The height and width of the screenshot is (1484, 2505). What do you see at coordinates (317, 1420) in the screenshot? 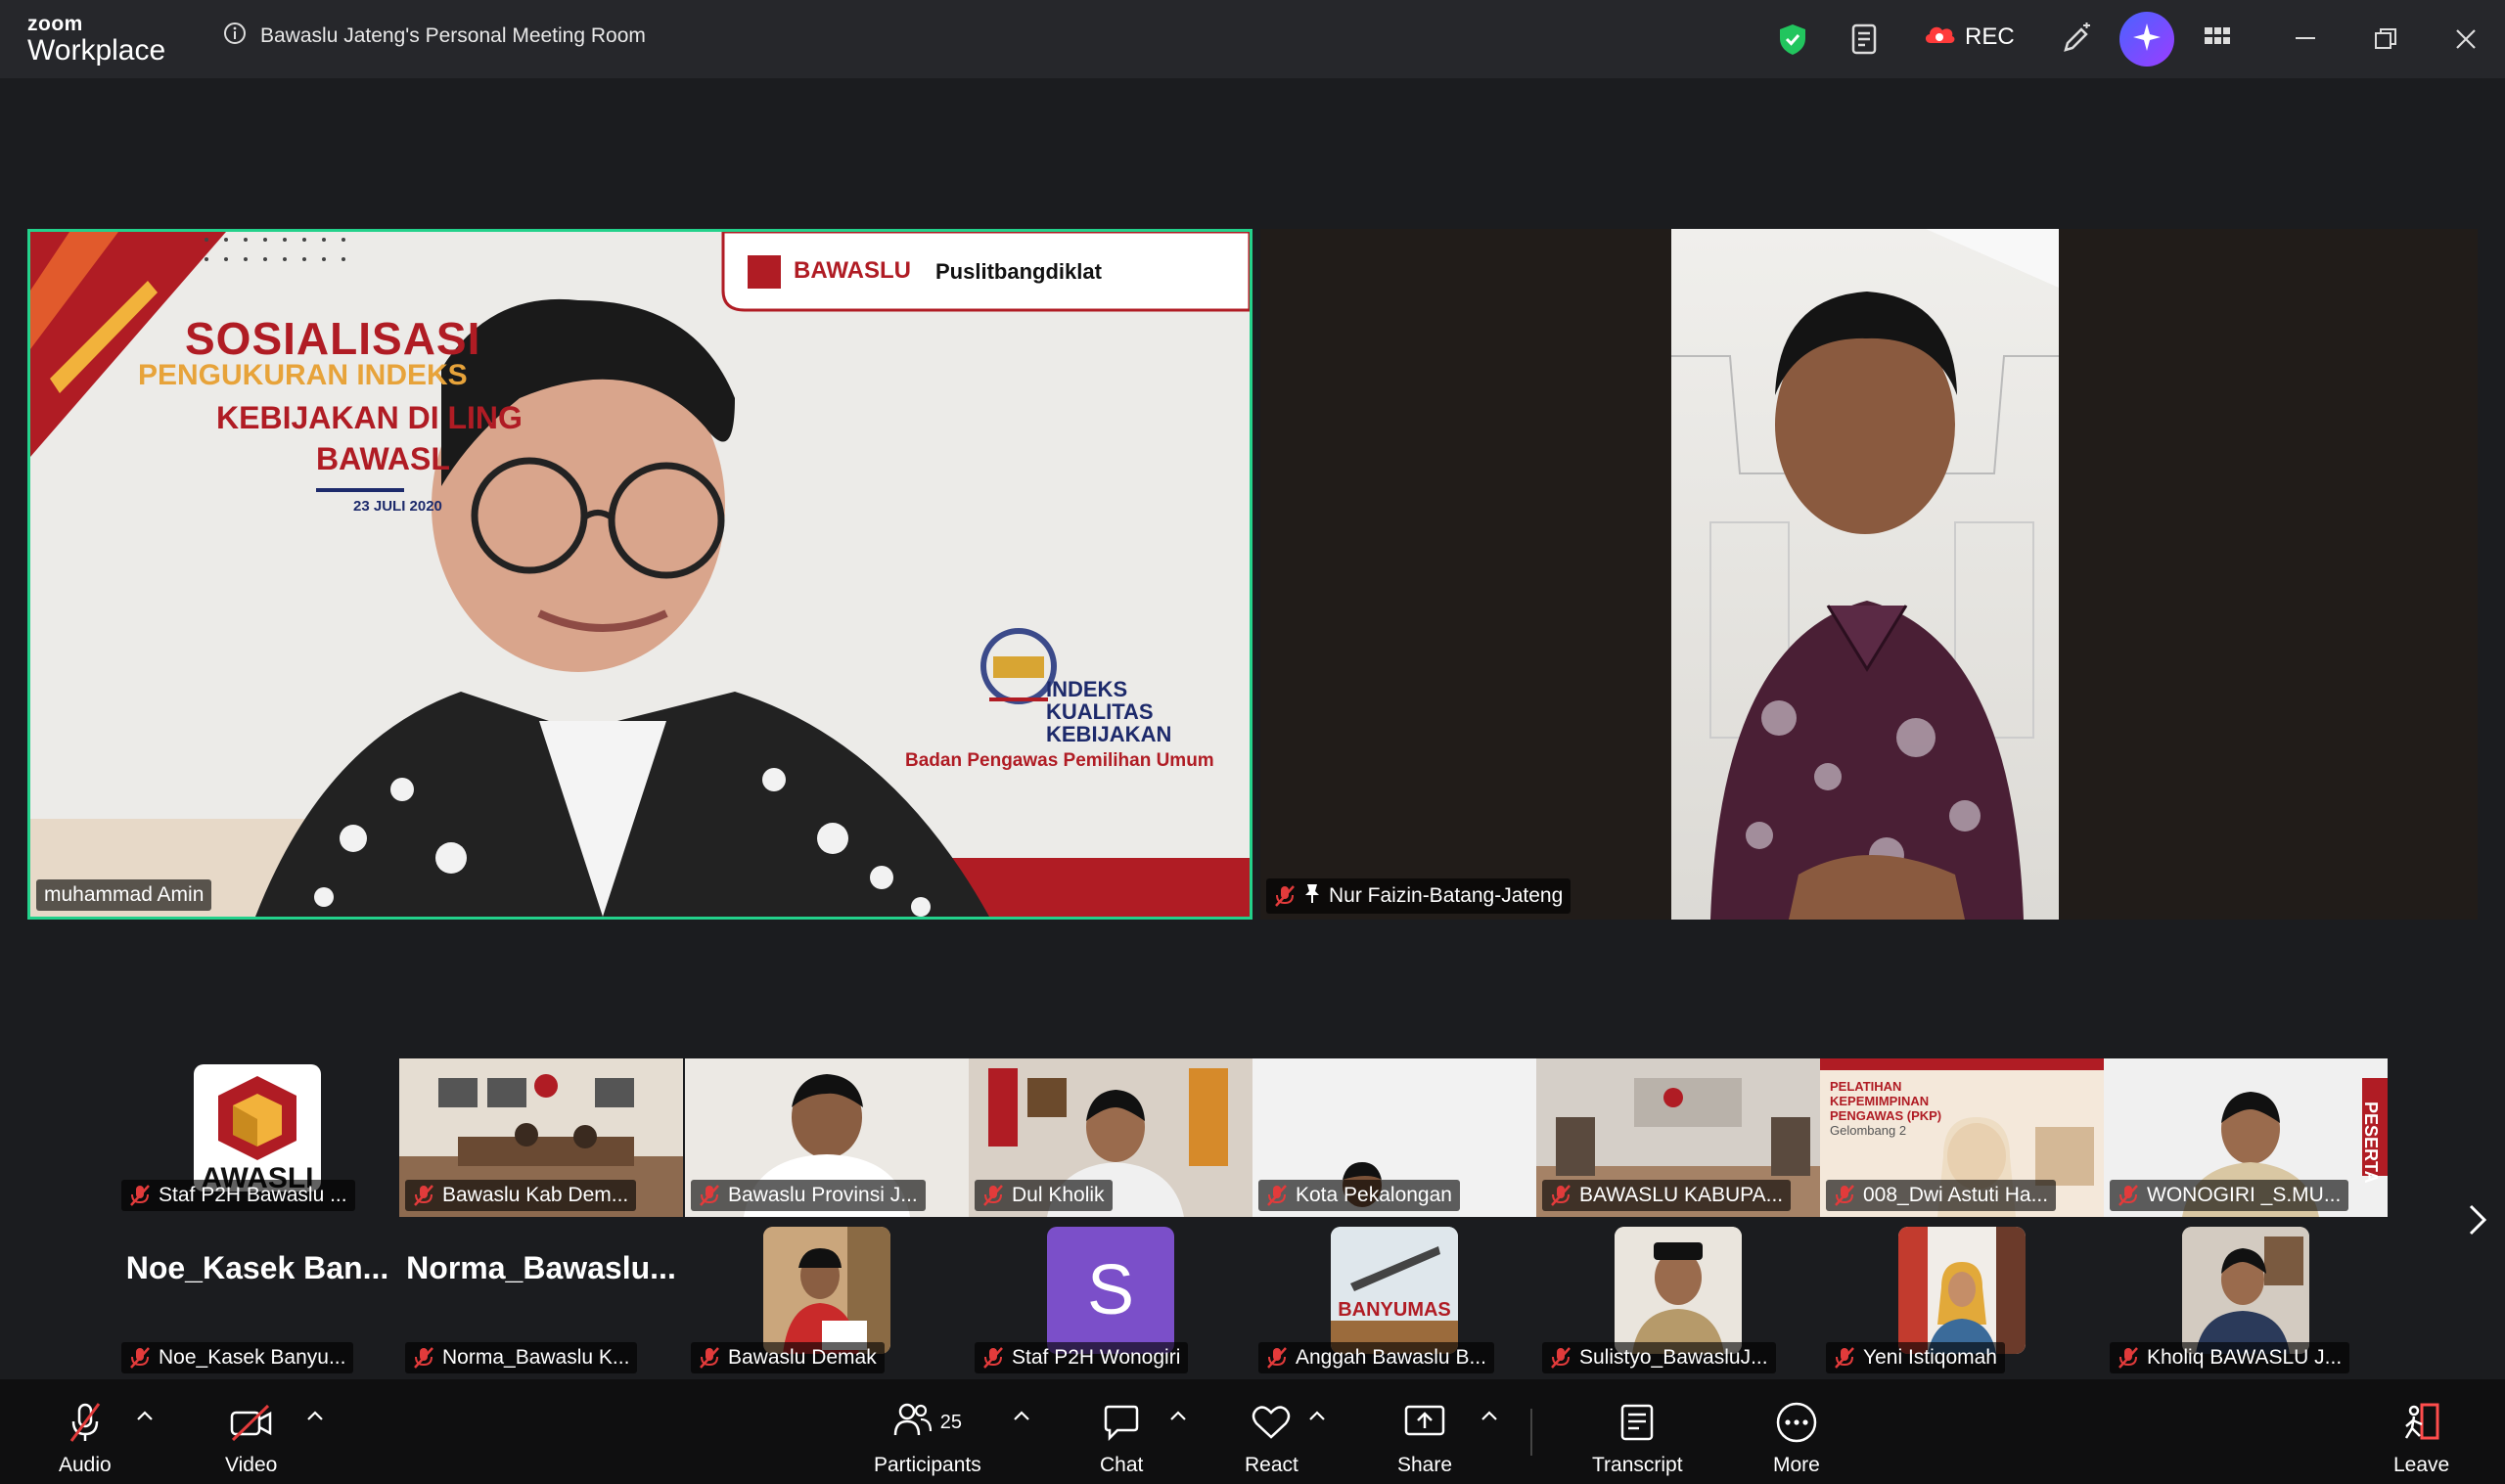
I see `video-options-chevron-icon` at bounding box center [317, 1420].